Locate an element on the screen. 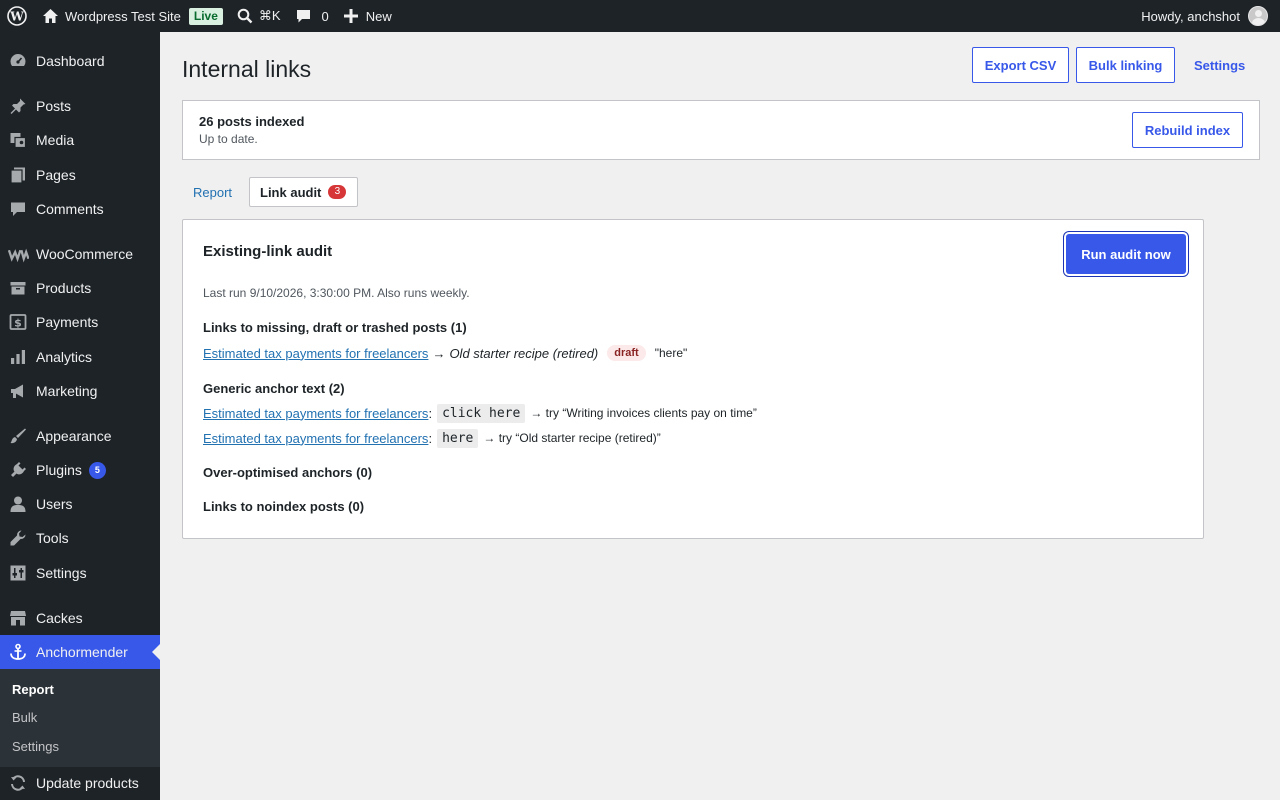  wordpress-logo-icon: W is located at coordinates (17, 16).